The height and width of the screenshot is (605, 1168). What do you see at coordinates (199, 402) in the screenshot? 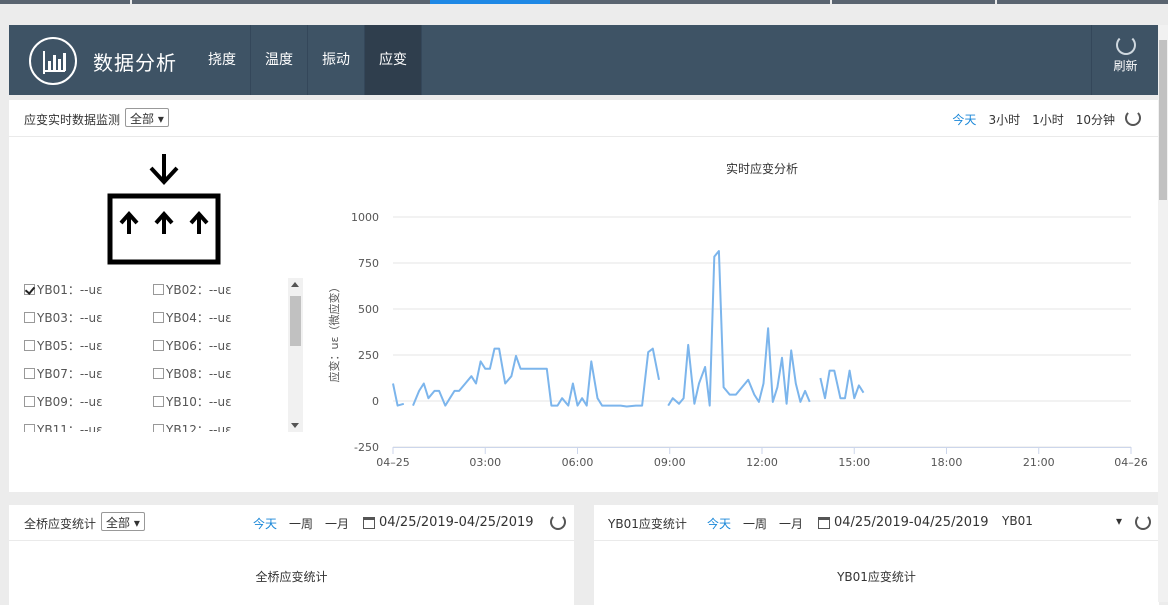
I see `sensor-label: YB10：--uε` at bounding box center [199, 402].